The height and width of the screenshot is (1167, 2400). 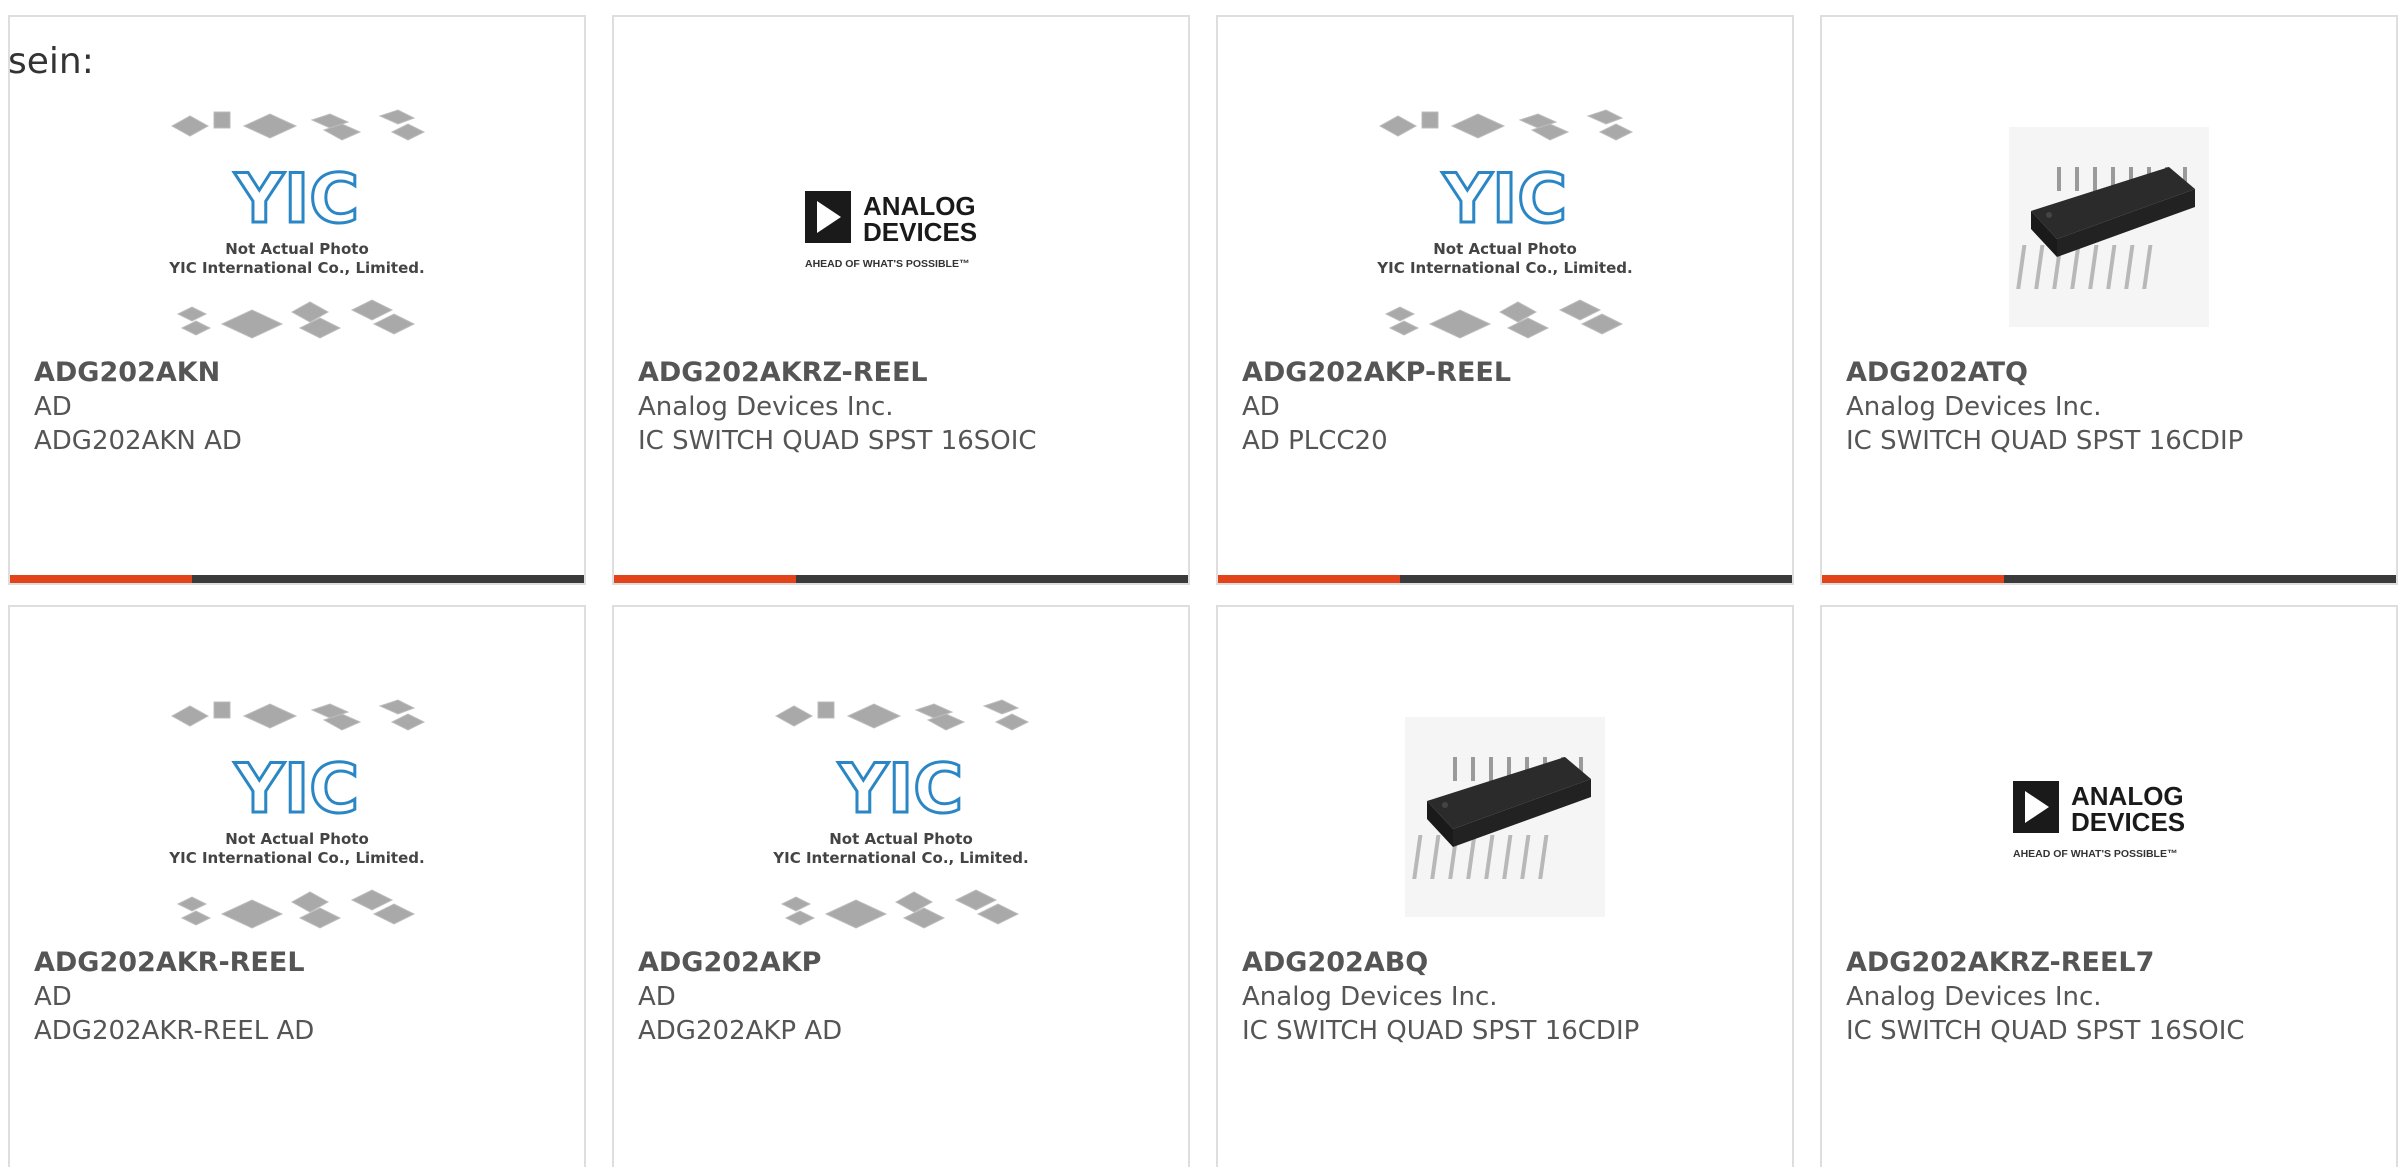 What do you see at coordinates (51, 61) in the screenshot?
I see `intro-text: sein:` at bounding box center [51, 61].